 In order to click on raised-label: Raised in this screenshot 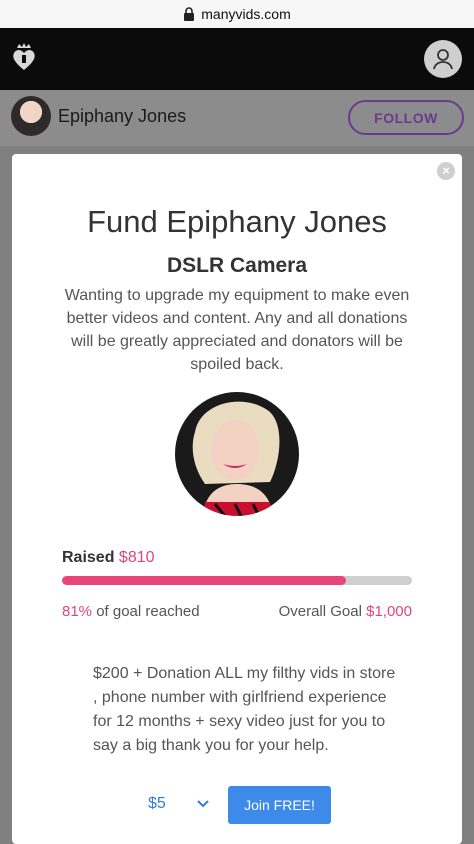, I will do `click(88, 557)`.